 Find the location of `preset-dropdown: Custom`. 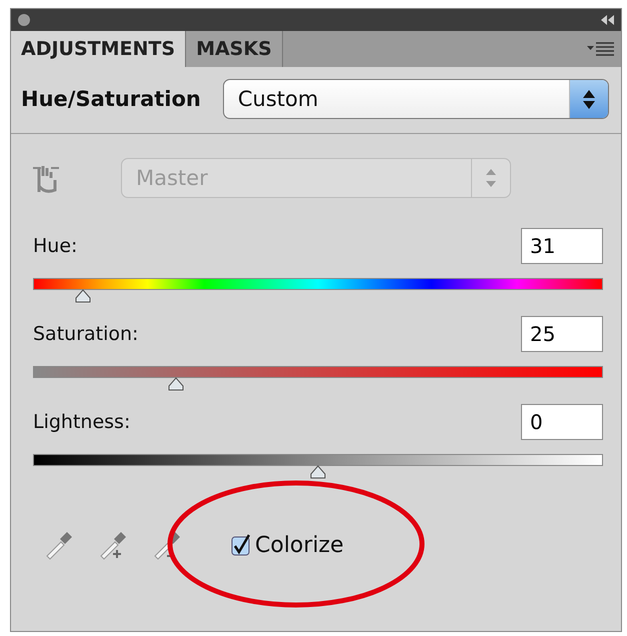

preset-dropdown: Custom is located at coordinates (415, 99).